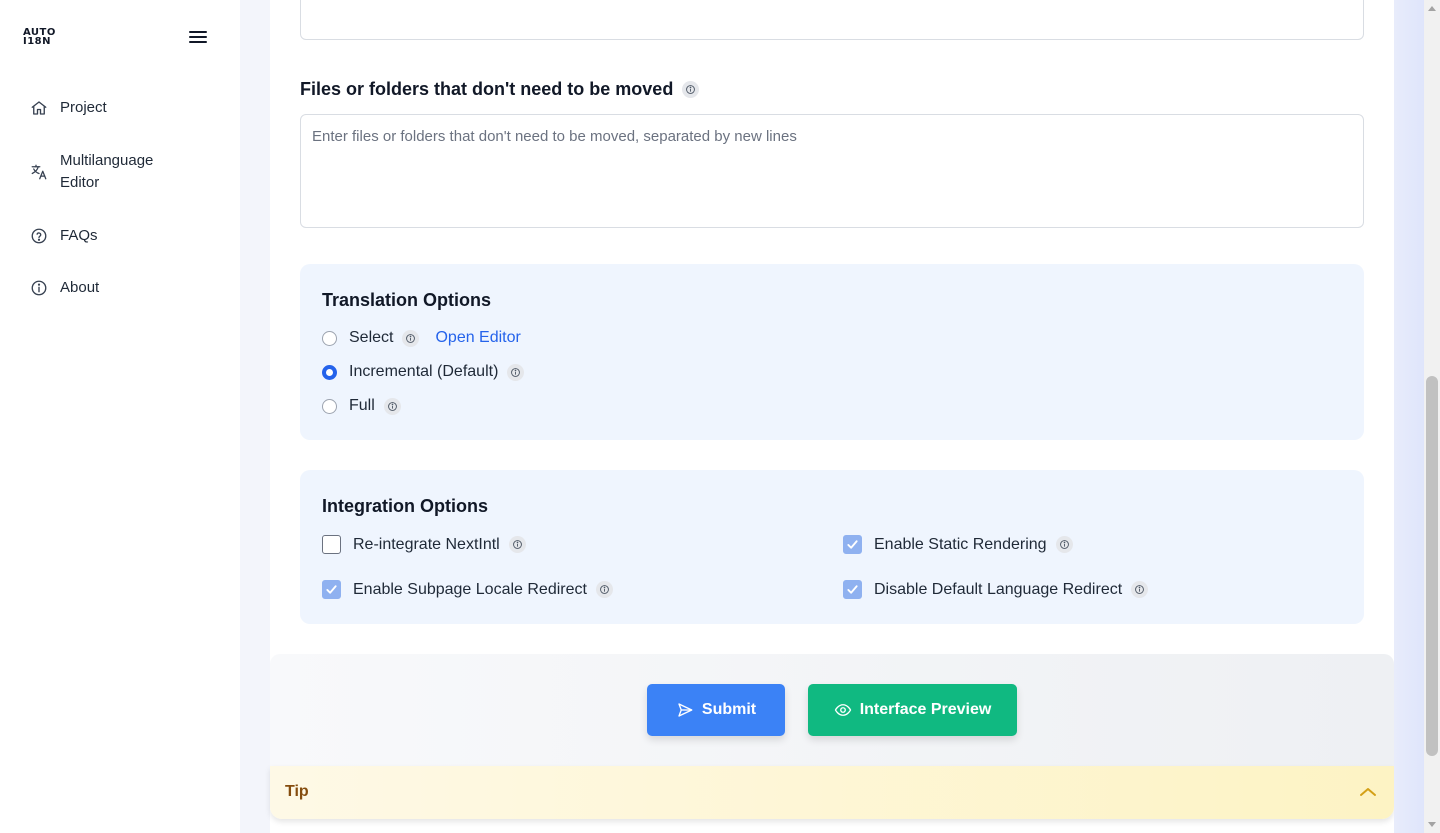  I want to click on integration-option-reintegrate-nextintl: Re-integrate NextIntl, so click(424, 544).